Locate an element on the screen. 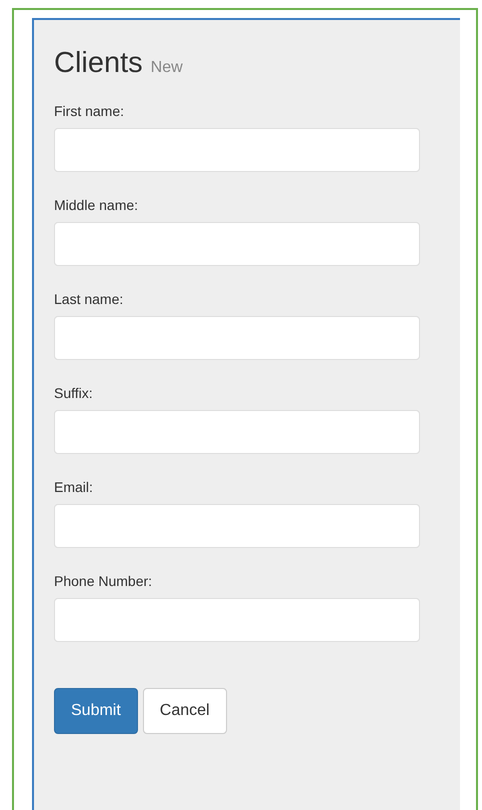 This screenshot has width=482, height=810. field-label: Middle name: is located at coordinates (97, 205).